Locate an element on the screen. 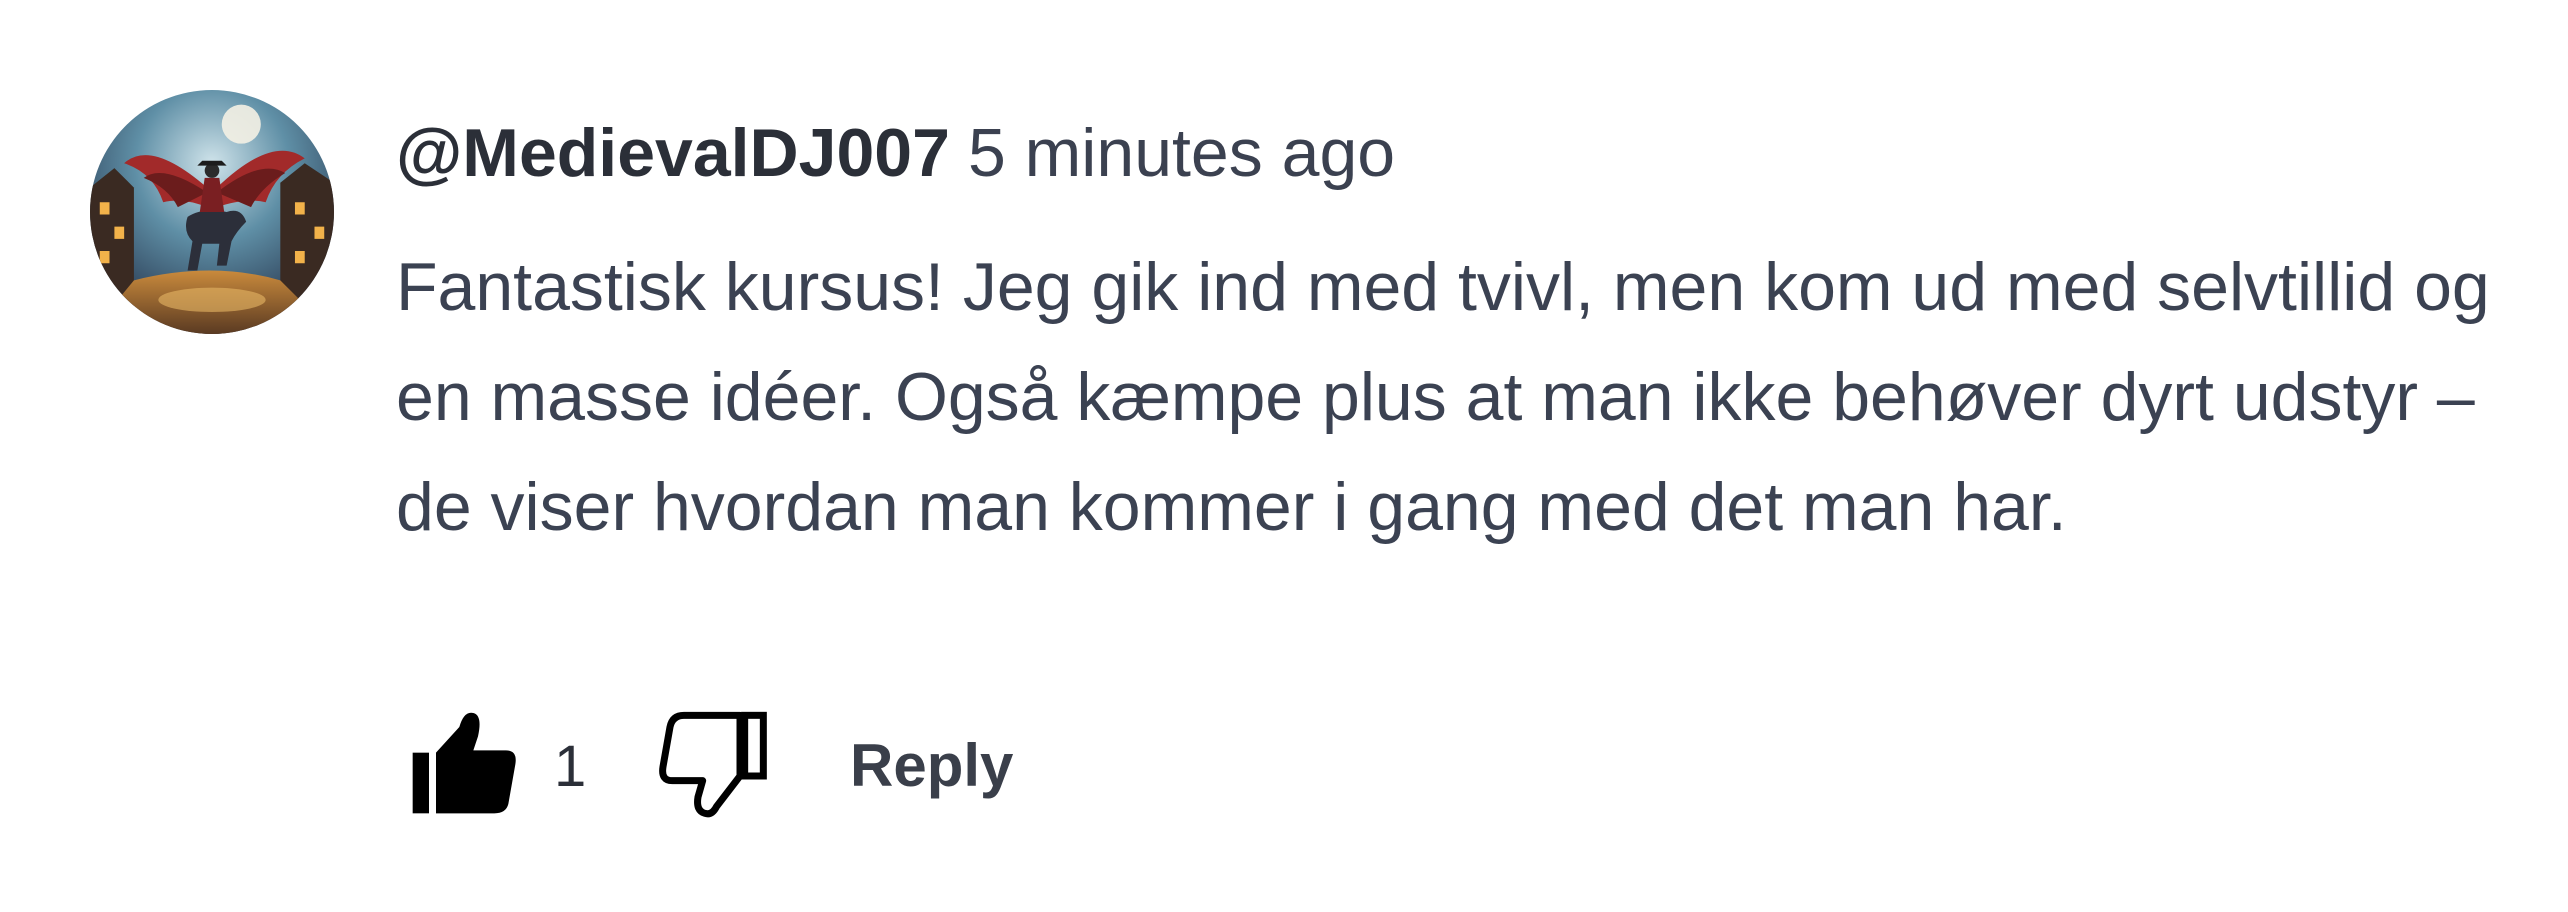  avatar-image is located at coordinates (212, 212).